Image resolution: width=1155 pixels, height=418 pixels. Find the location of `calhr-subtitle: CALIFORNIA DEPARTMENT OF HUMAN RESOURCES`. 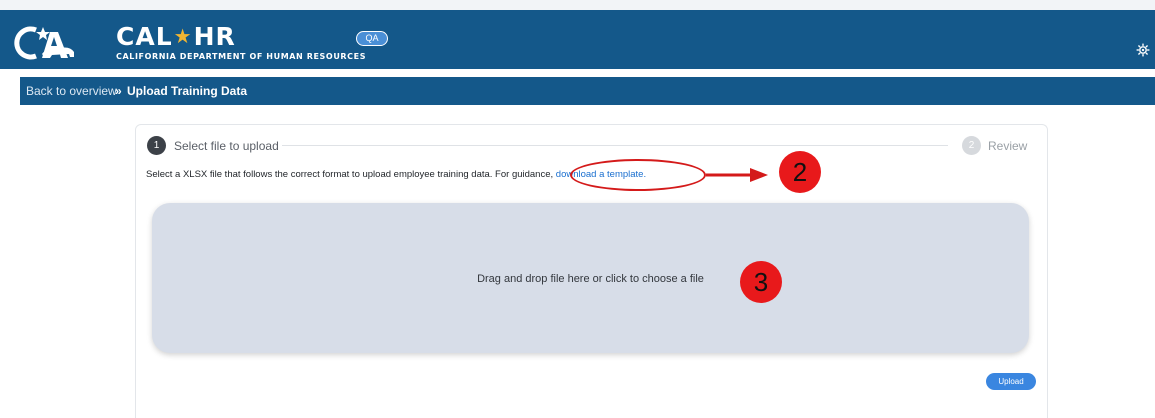

calhr-subtitle: CALIFORNIA DEPARTMENT OF HUMAN RESOURCES is located at coordinates (241, 56).